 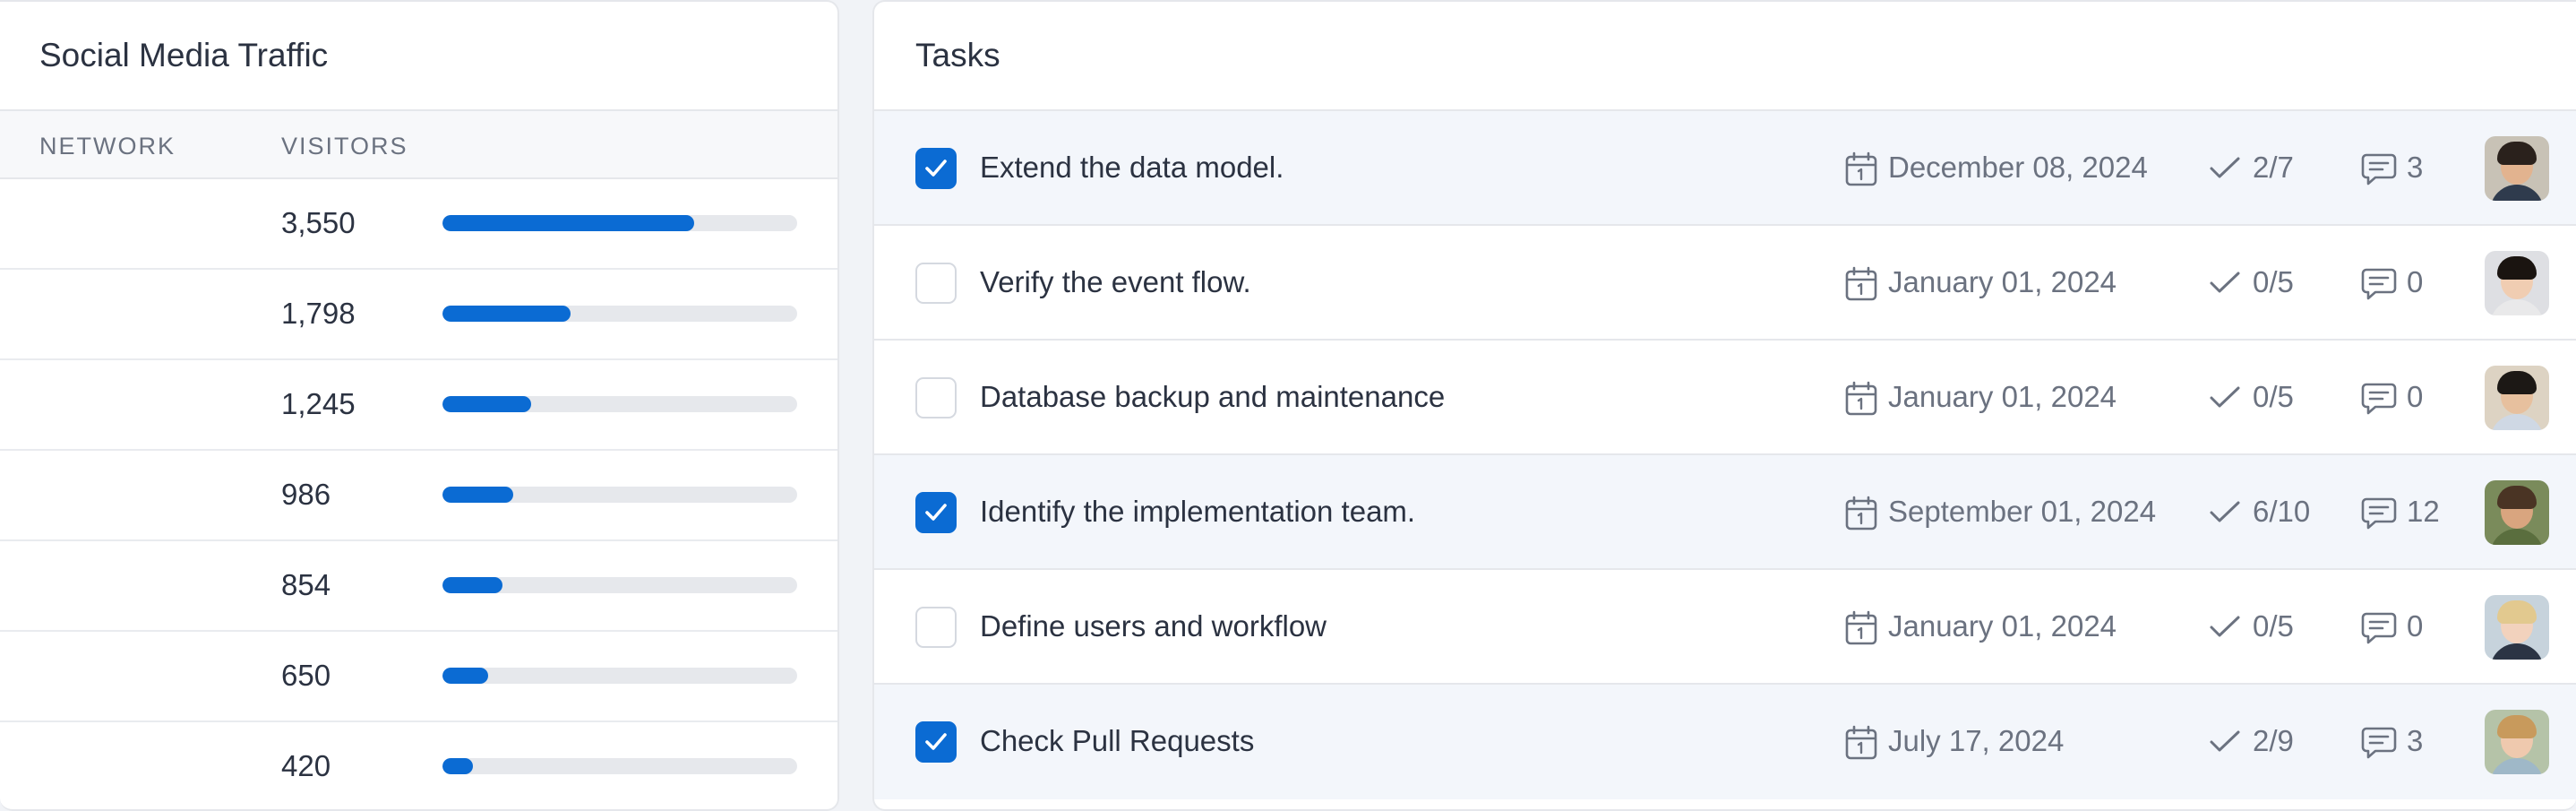 What do you see at coordinates (1197, 512) in the screenshot?
I see `task-title: Identify the implementation team.` at bounding box center [1197, 512].